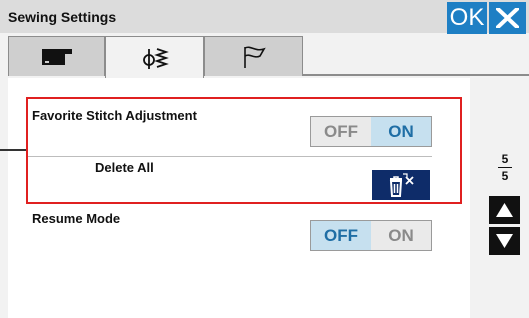 The image size is (529, 318). What do you see at coordinates (467, 18) in the screenshot?
I see `ok-button: OK` at bounding box center [467, 18].